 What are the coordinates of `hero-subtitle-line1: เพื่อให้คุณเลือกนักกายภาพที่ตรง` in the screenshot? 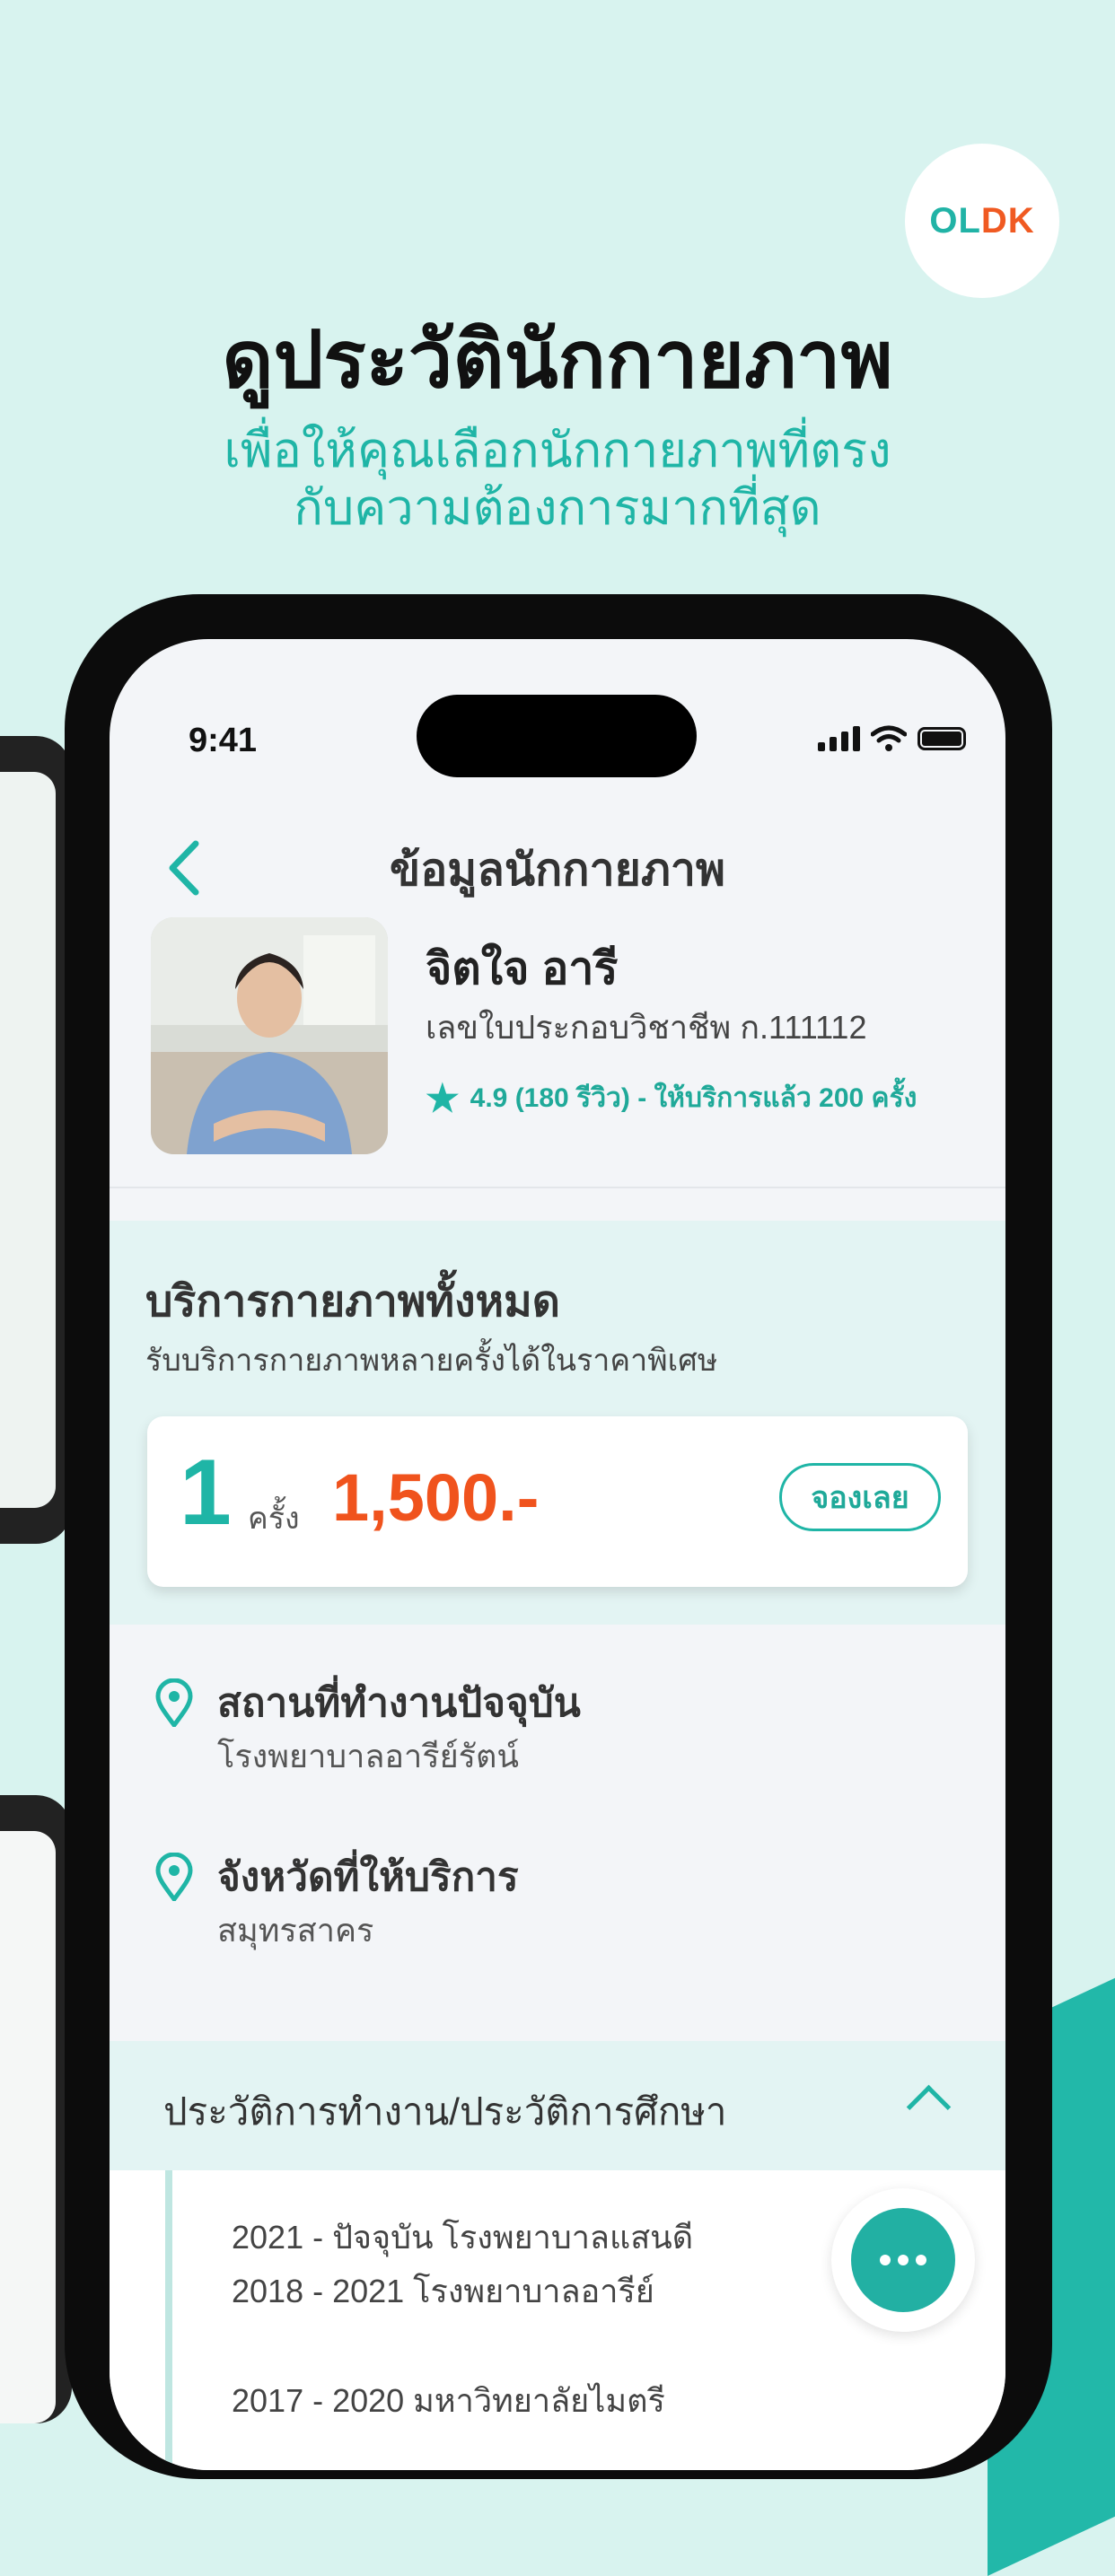 It's located at (557, 451).